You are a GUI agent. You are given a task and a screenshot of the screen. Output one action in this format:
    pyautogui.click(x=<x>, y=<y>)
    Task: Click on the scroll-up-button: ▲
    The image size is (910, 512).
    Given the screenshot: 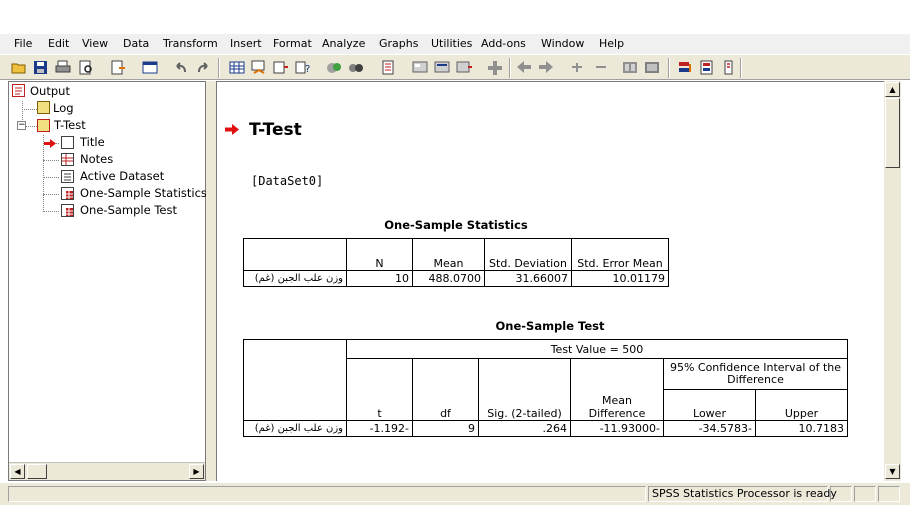 What is the action you would take?
    pyautogui.click(x=892, y=89)
    